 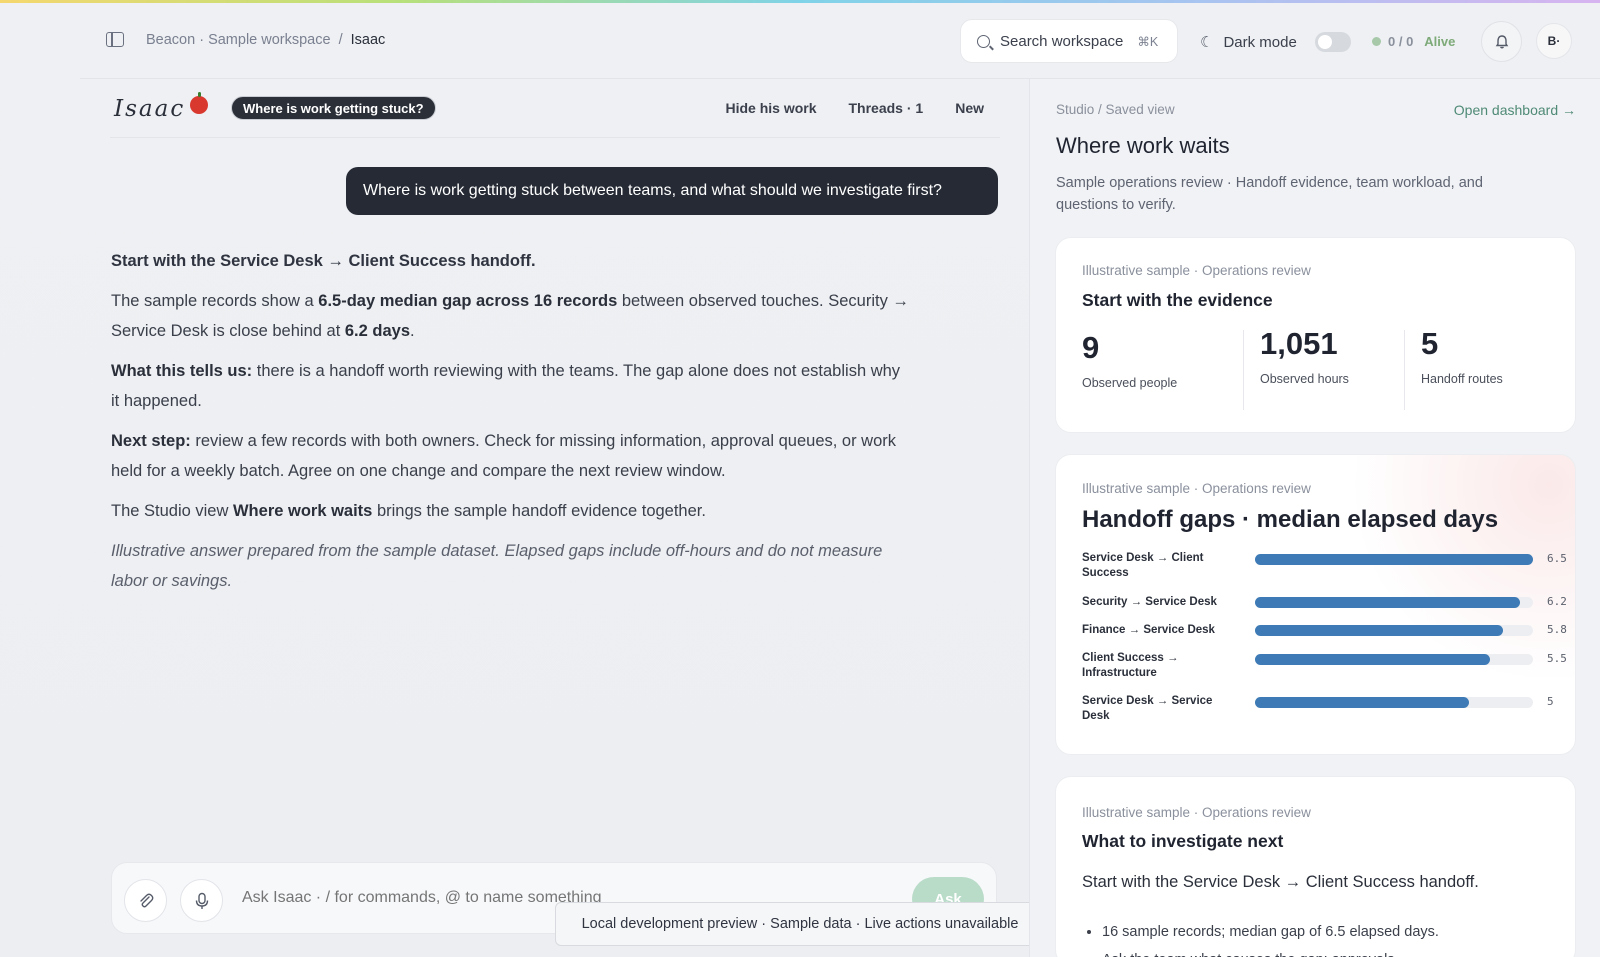 What do you see at coordinates (1062, 41) in the screenshot?
I see `search-label: Search workspace` at bounding box center [1062, 41].